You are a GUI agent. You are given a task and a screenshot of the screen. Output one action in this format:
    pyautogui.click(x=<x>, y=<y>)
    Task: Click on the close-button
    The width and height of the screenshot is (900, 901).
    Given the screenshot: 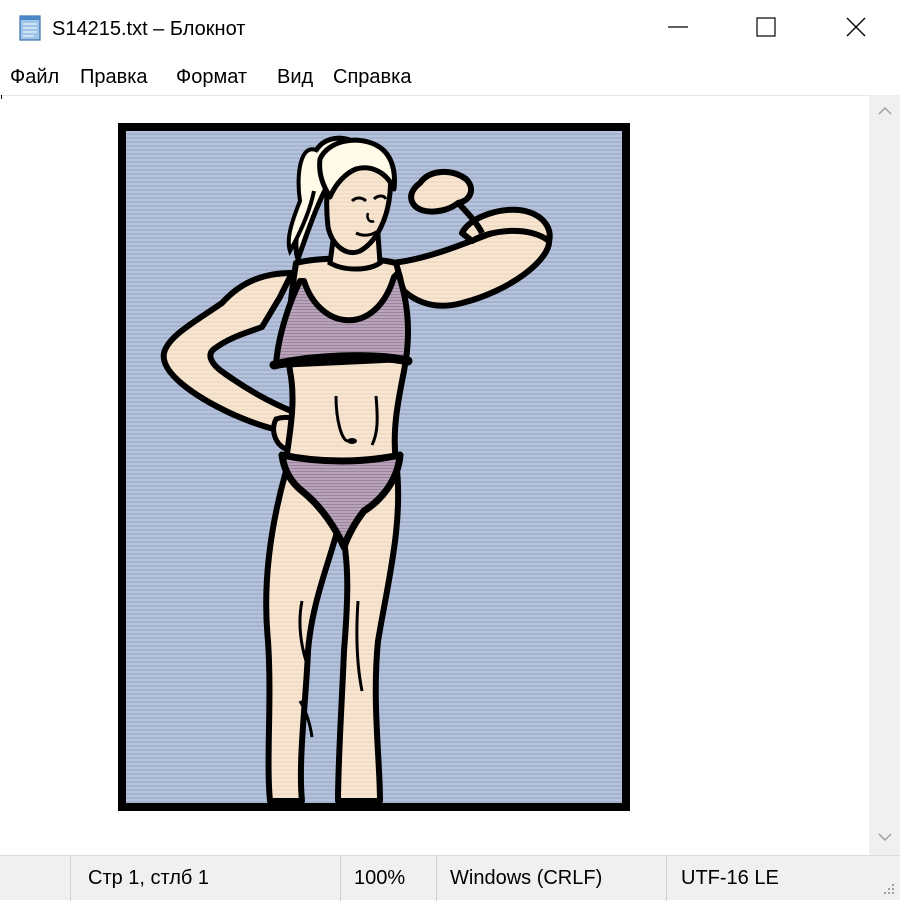 What is the action you would take?
    pyautogui.click(x=855, y=29)
    